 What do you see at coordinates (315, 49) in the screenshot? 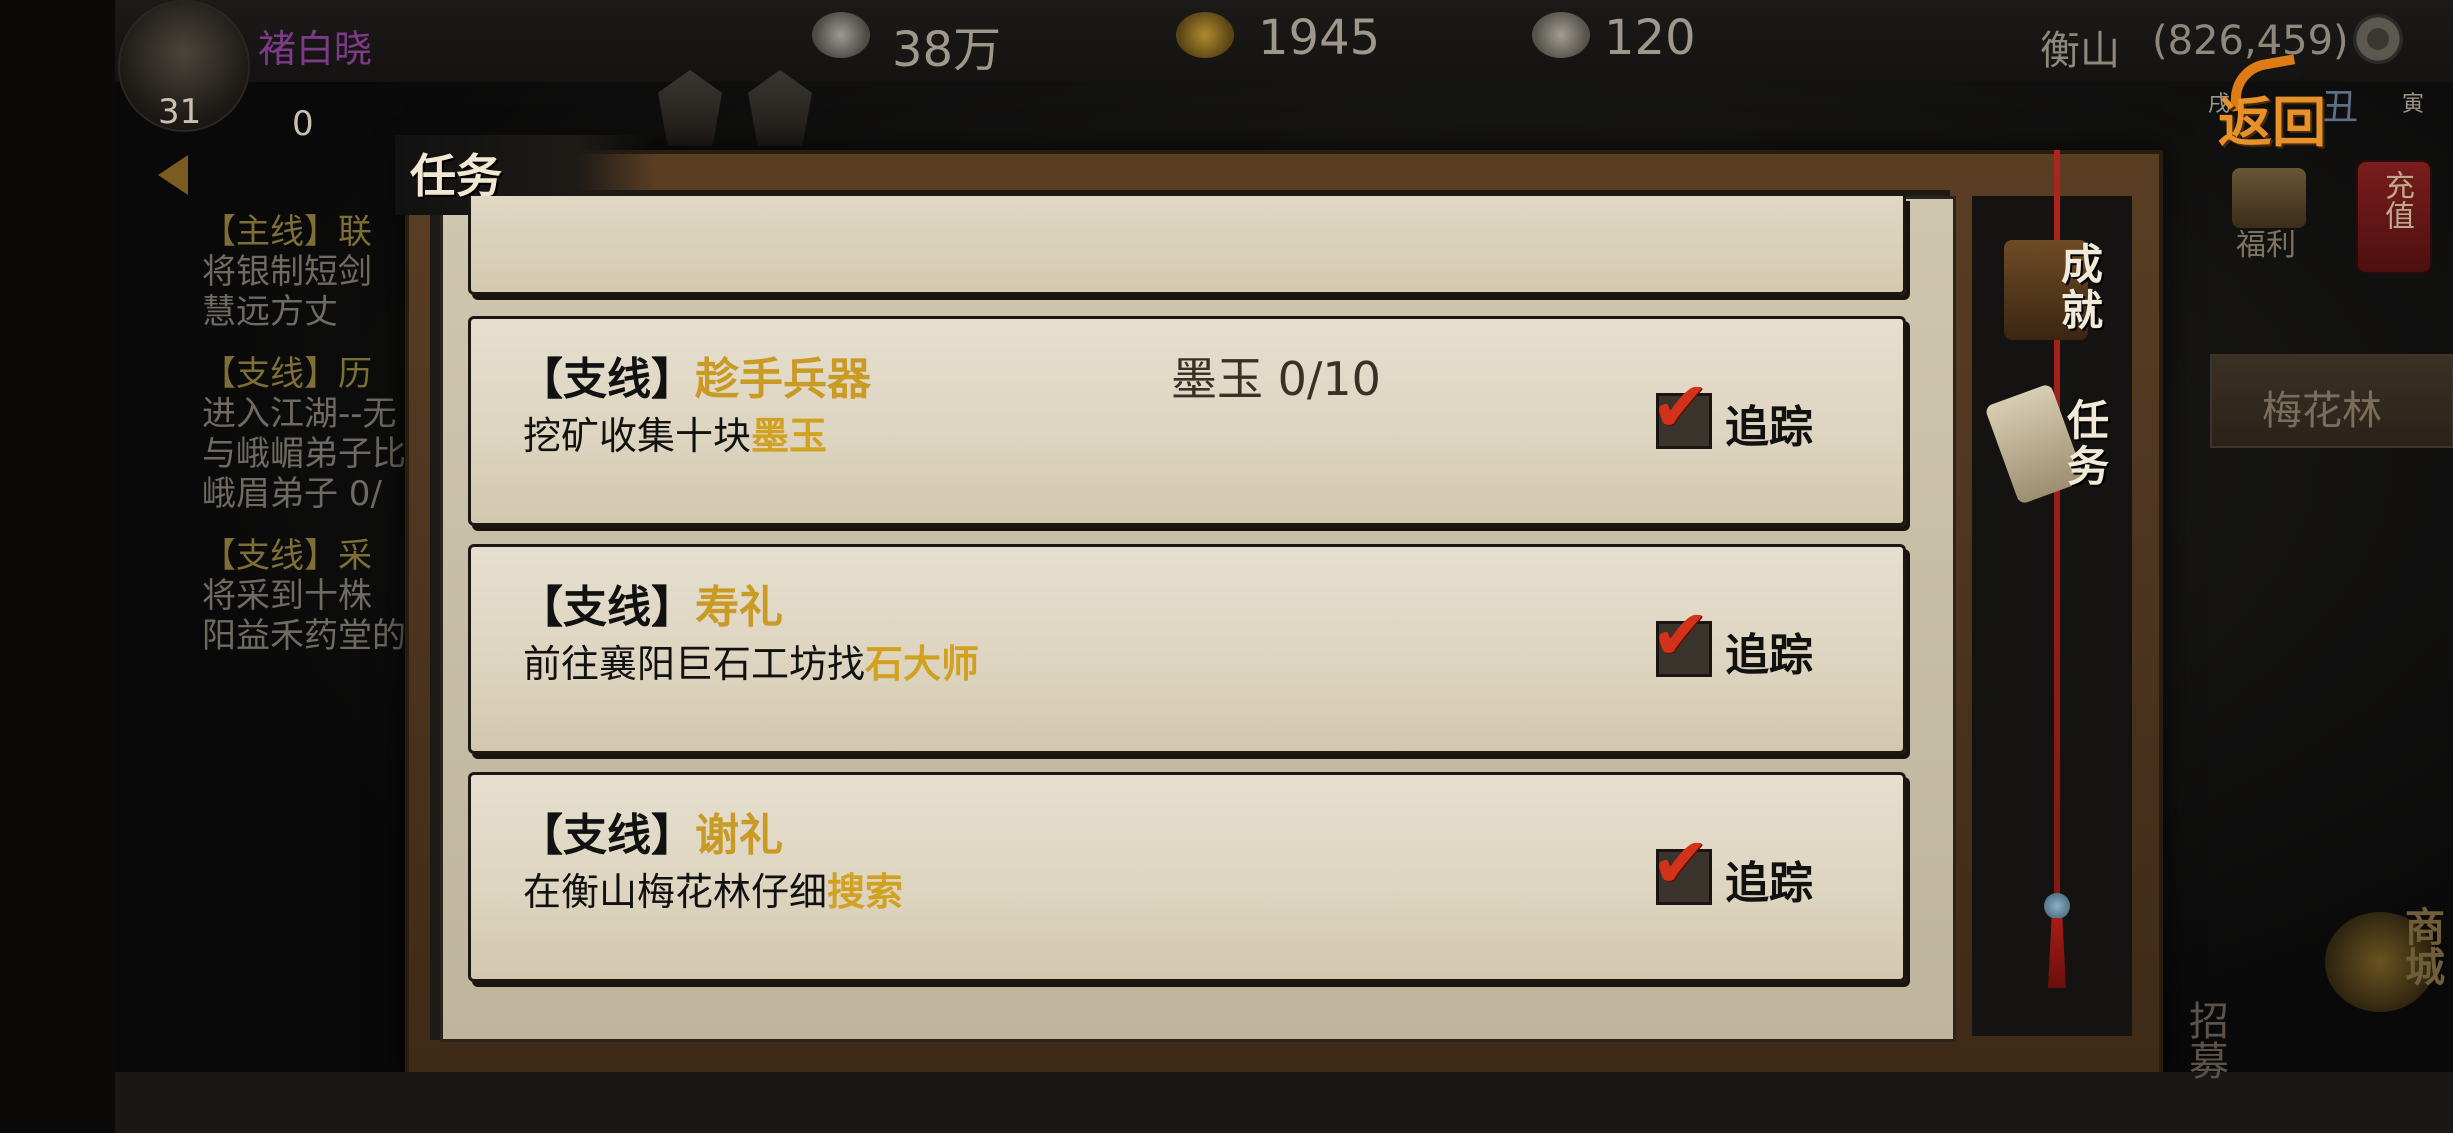
I see `player-name: 褚白晓` at bounding box center [315, 49].